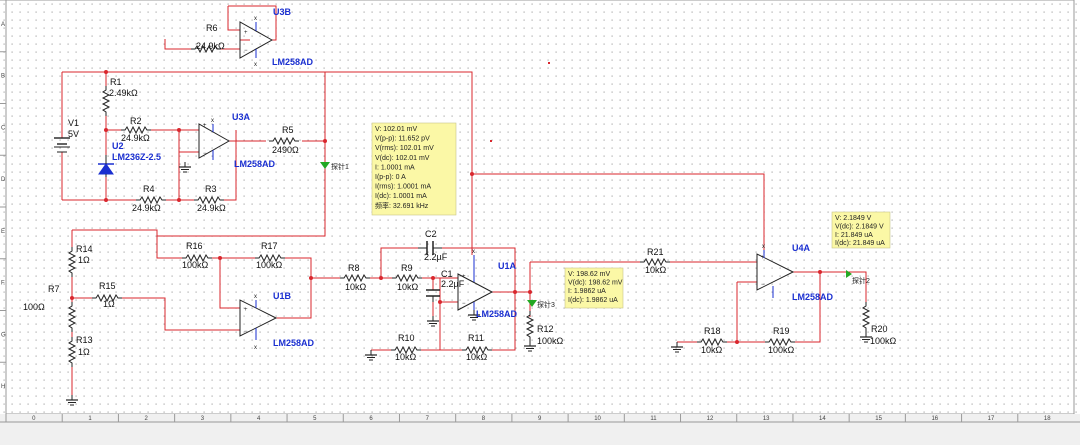 The height and width of the screenshot is (445, 1080). What do you see at coordinates (861, 280) in the screenshot?
I see `probe-2-label: 探针2` at bounding box center [861, 280].